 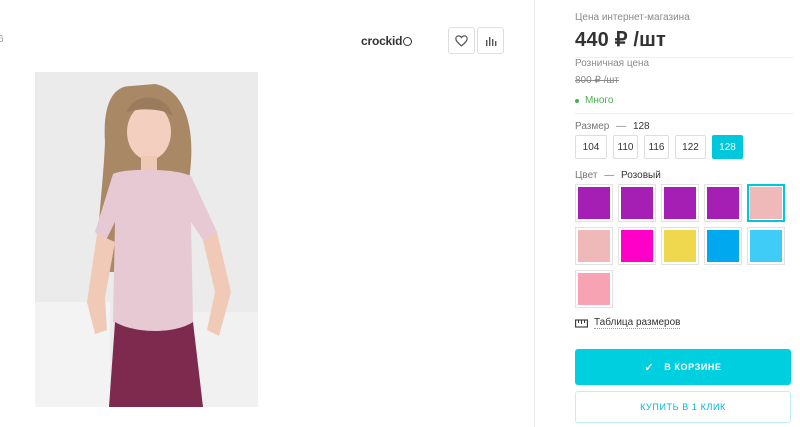 What do you see at coordinates (599, 100) in the screenshot?
I see `stock-text: Много` at bounding box center [599, 100].